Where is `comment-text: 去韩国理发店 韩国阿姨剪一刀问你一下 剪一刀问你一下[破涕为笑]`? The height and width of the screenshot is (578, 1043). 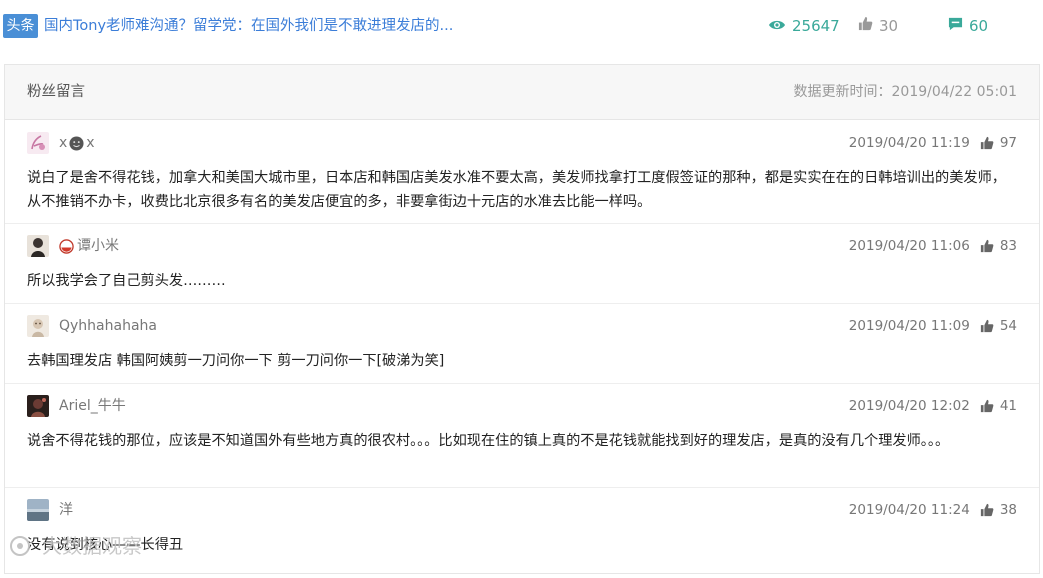 comment-text: 去韩国理发店 韩国阿姨剪一刀问你一下 剪一刀问你一下[破涕为笑] is located at coordinates (236, 361).